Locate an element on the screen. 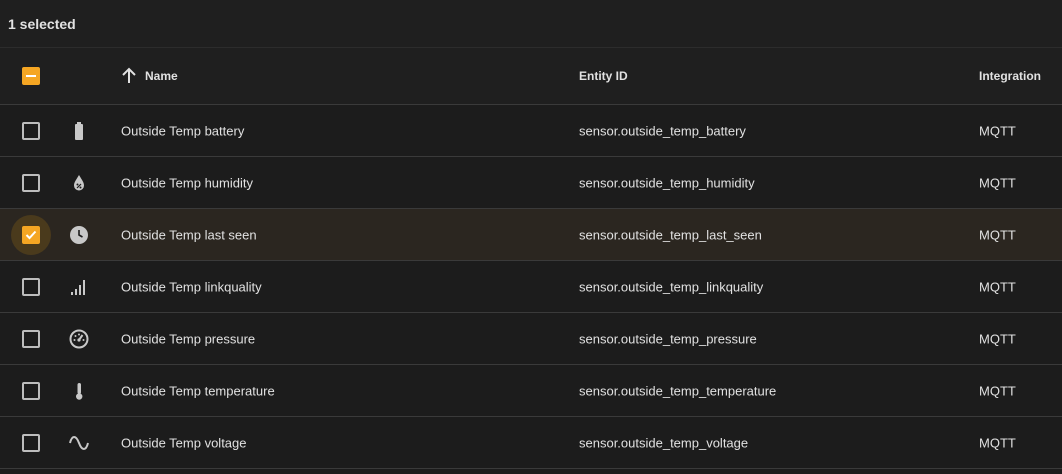 This screenshot has width=1062, height=474. signal-icon is located at coordinates (78, 287).